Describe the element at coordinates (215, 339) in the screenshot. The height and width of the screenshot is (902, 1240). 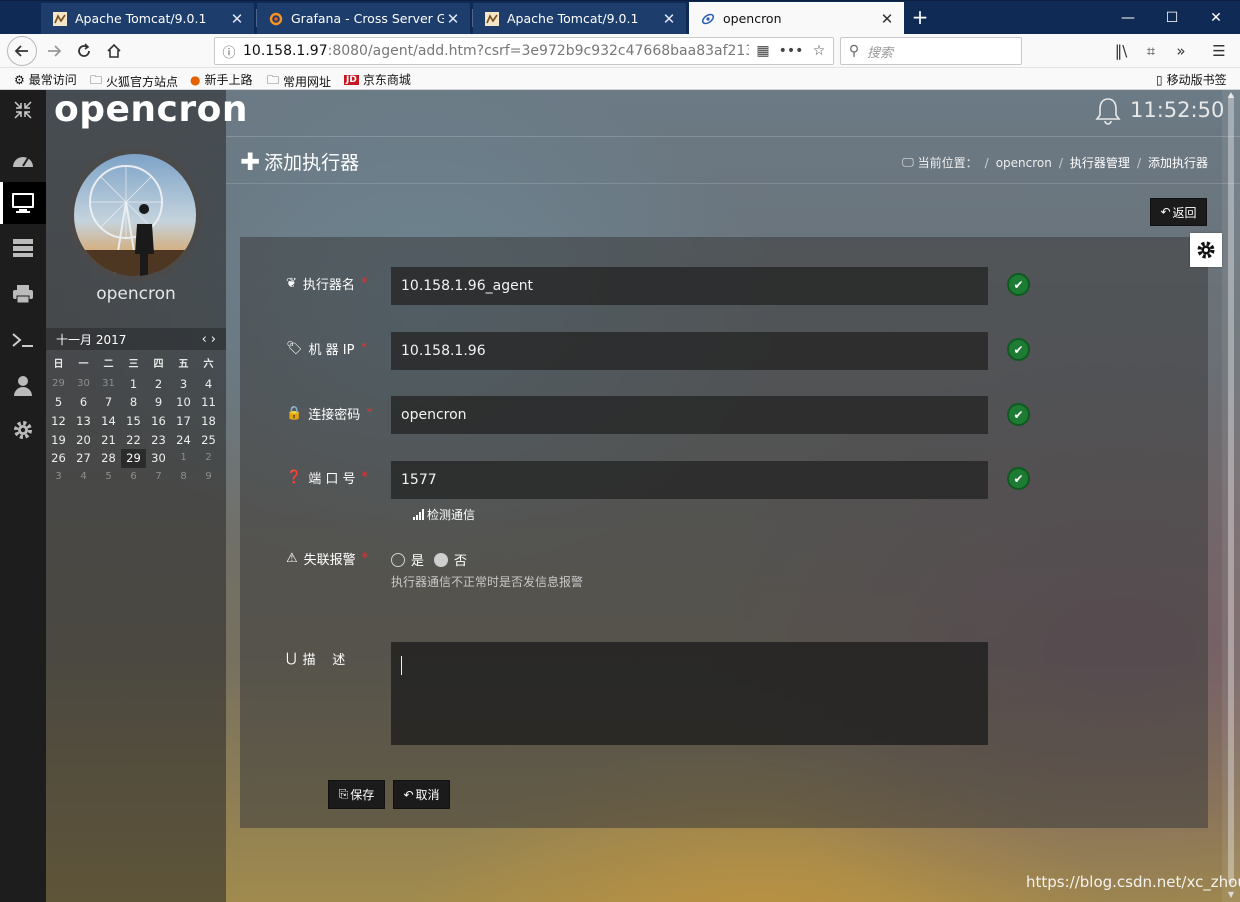
I see `chevron-right-icon: ›` at that location.